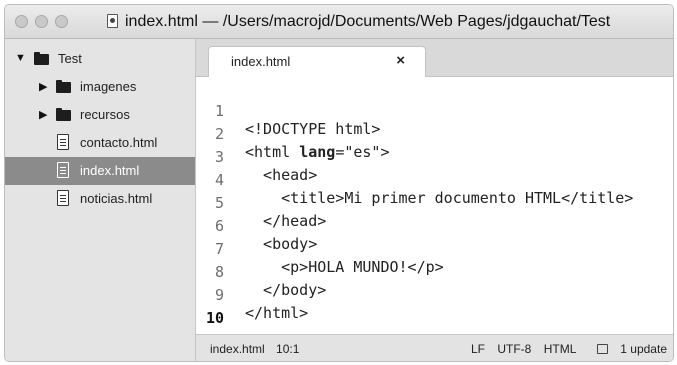 This screenshot has height=365, width=677. Describe the element at coordinates (431, 249) in the screenshot. I see `code-line: 7 <p>HOLA MUNDO!</p>` at that location.